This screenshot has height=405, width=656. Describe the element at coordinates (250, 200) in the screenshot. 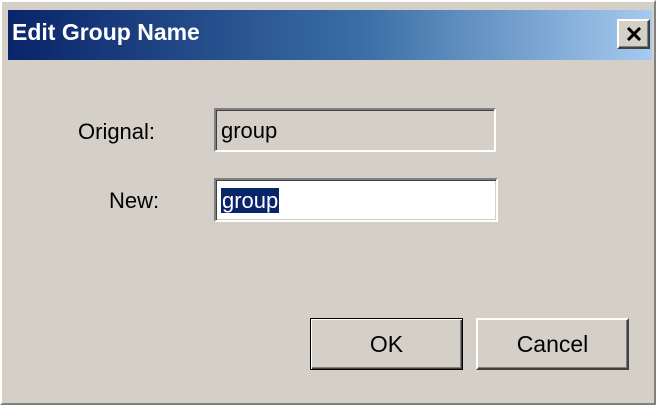

I see `new-name-value: group` at that location.